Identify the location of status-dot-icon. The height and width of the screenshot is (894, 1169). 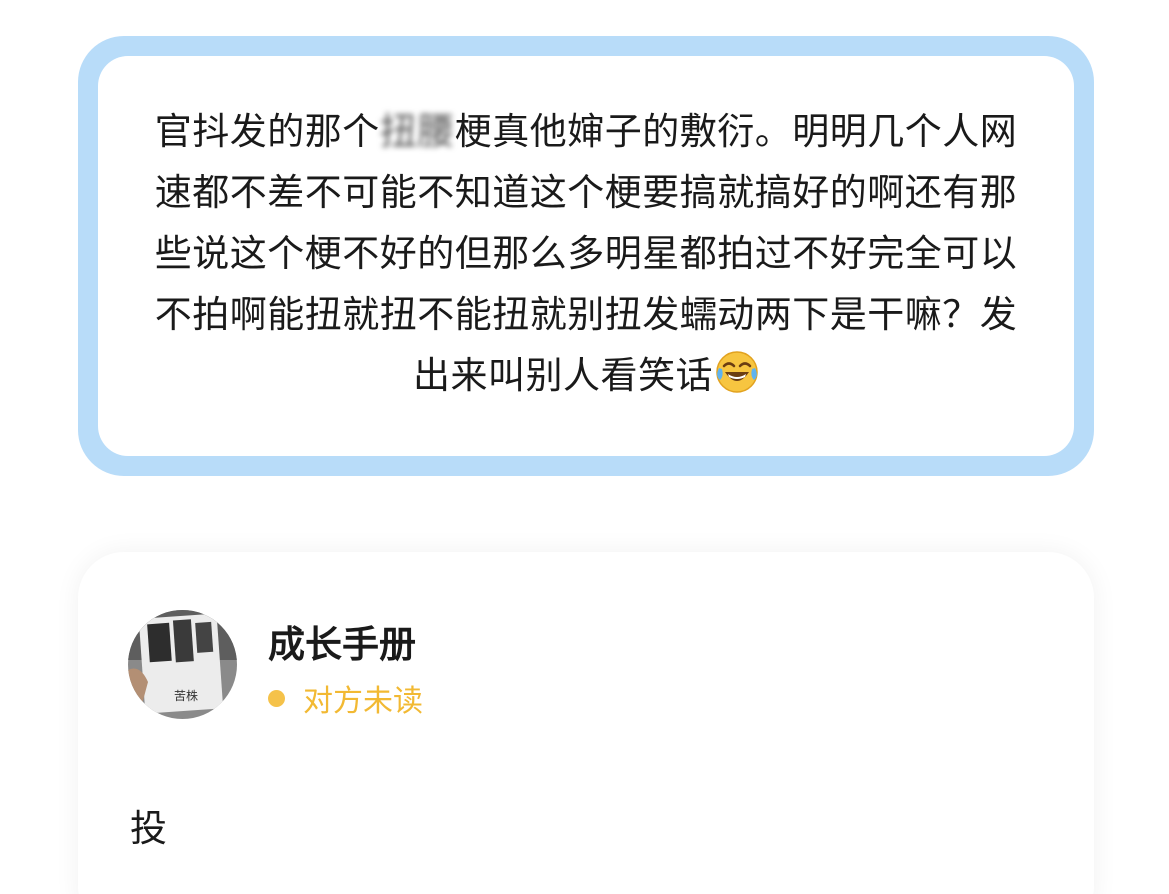
(276, 698).